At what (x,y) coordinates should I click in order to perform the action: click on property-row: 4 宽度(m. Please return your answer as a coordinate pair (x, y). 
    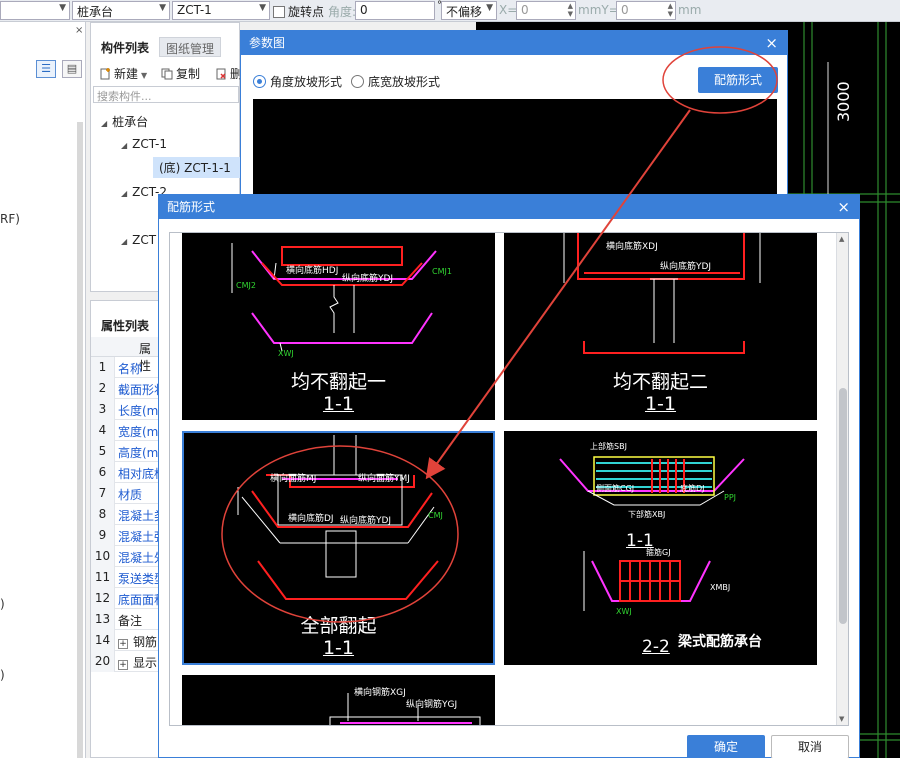
    Looking at the image, I should click on (125, 430).